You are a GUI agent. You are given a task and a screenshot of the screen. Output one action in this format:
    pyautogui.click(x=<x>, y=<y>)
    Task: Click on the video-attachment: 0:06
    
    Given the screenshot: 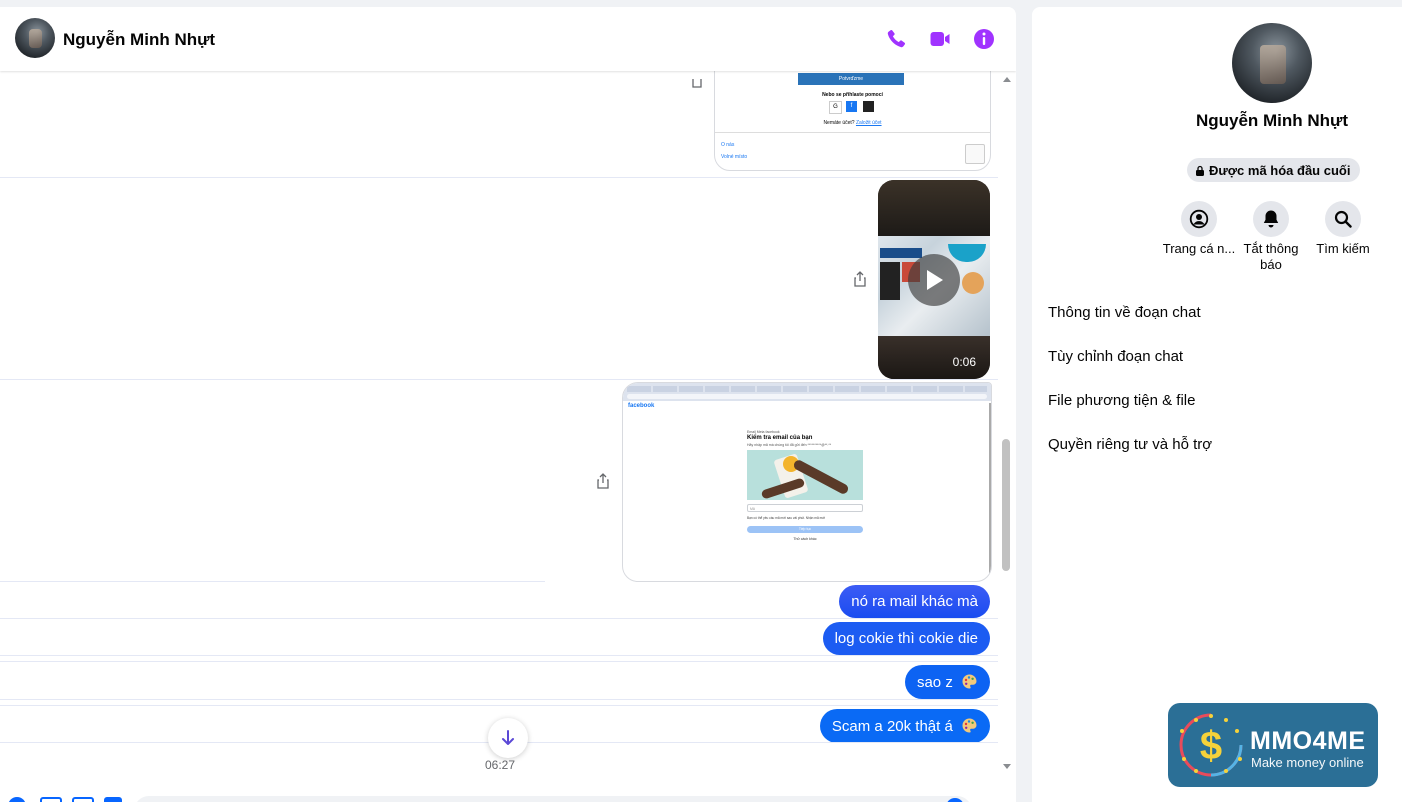 What is the action you would take?
    pyautogui.click(x=934, y=279)
    